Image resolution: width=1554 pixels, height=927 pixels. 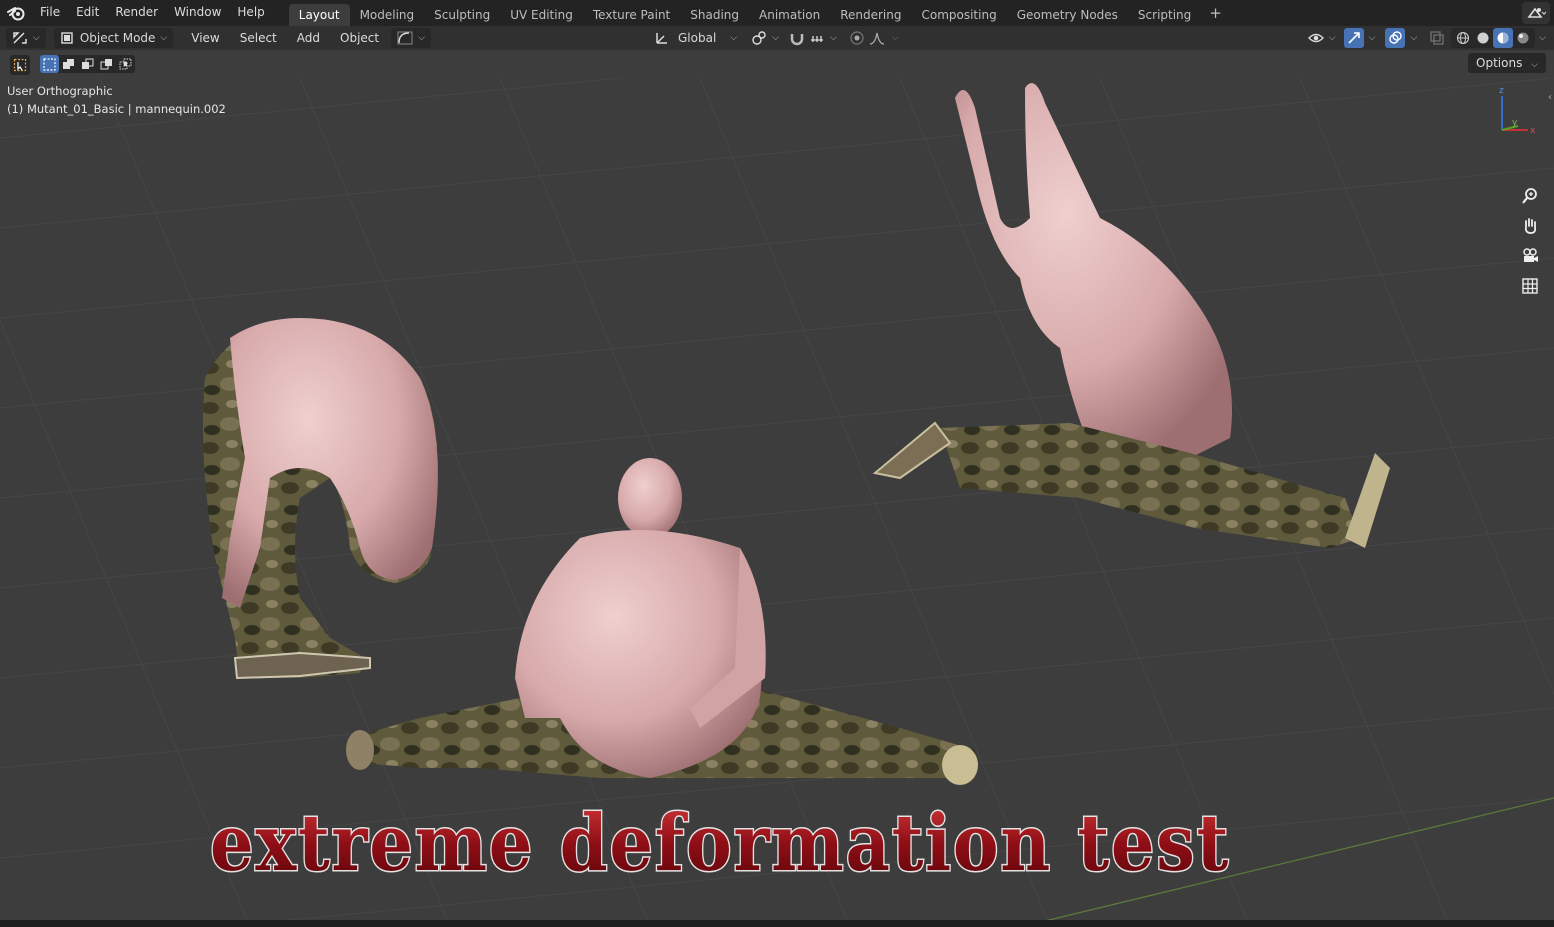 I want to click on gizmo-toggle: ⌵, so click(x=1359, y=38).